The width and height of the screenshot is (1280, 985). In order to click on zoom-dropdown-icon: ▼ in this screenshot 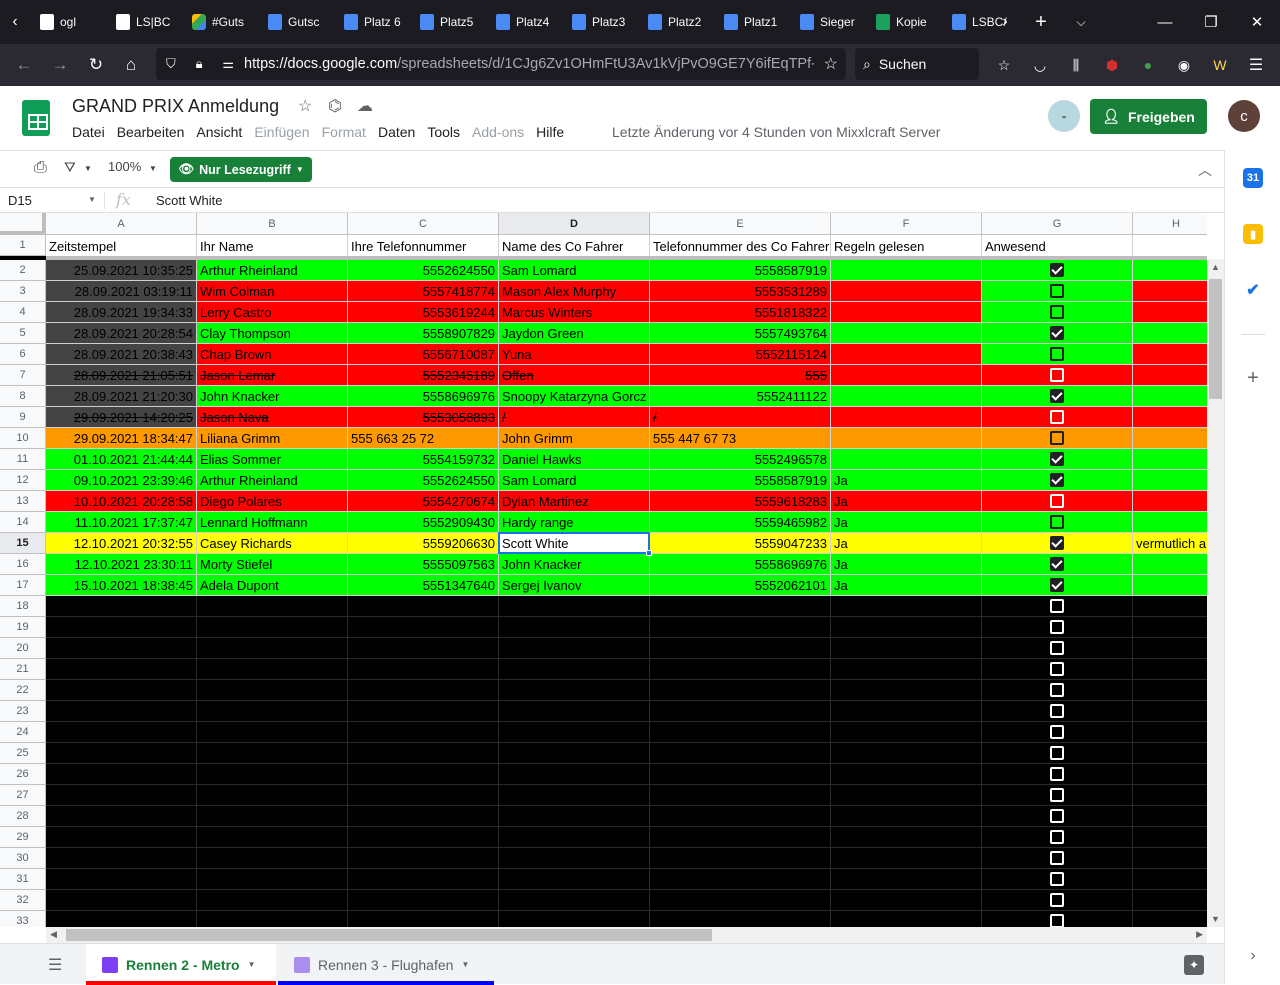, I will do `click(153, 168)`.